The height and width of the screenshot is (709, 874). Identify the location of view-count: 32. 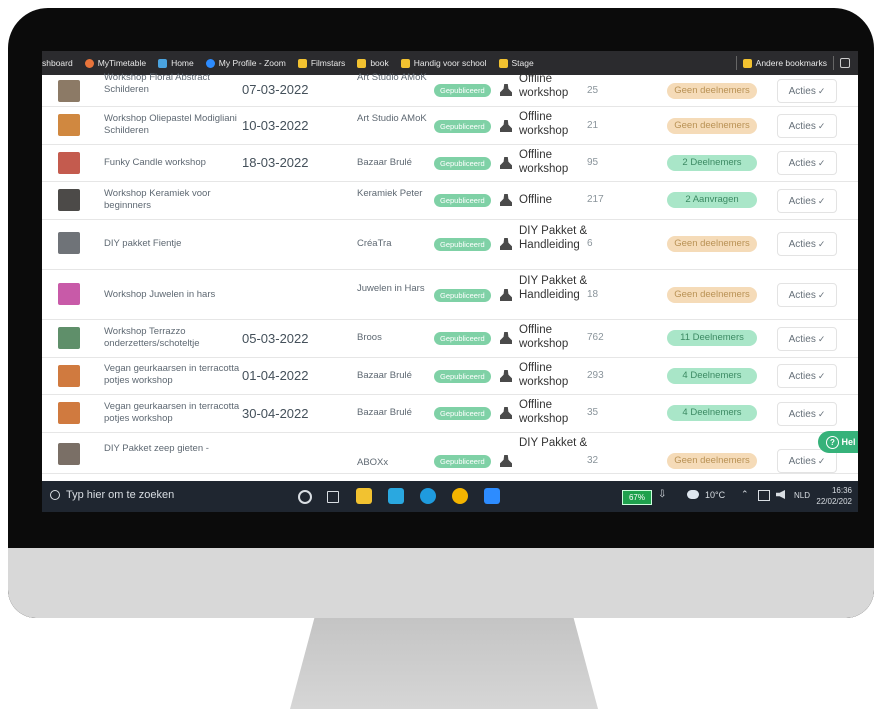
(593, 460).